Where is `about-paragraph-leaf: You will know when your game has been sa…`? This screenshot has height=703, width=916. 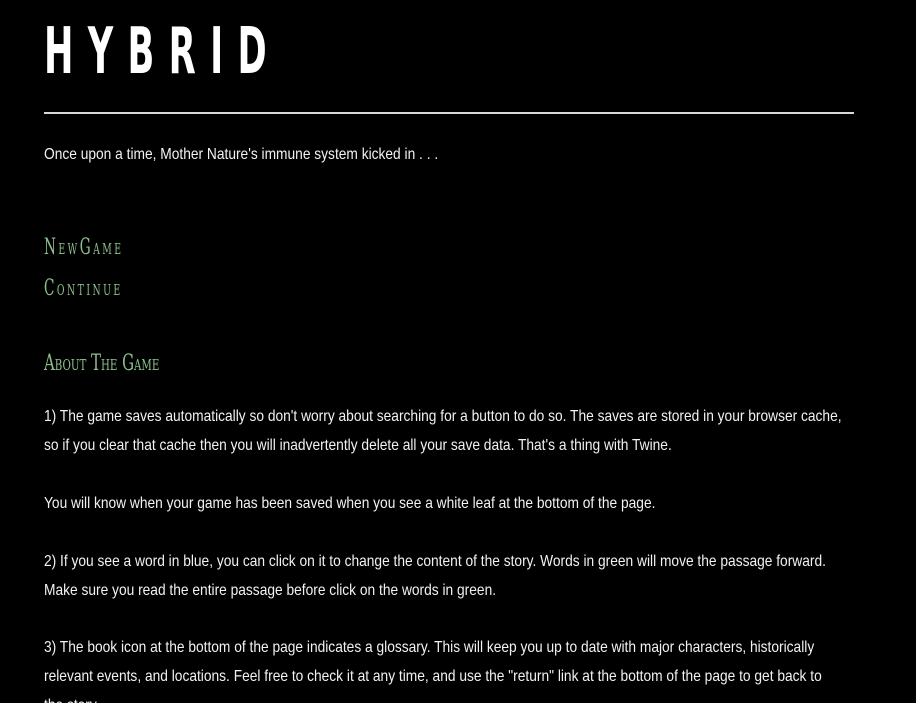 about-paragraph-leaf: You will know when your game has been sa… is located at coordinates (350, 503).